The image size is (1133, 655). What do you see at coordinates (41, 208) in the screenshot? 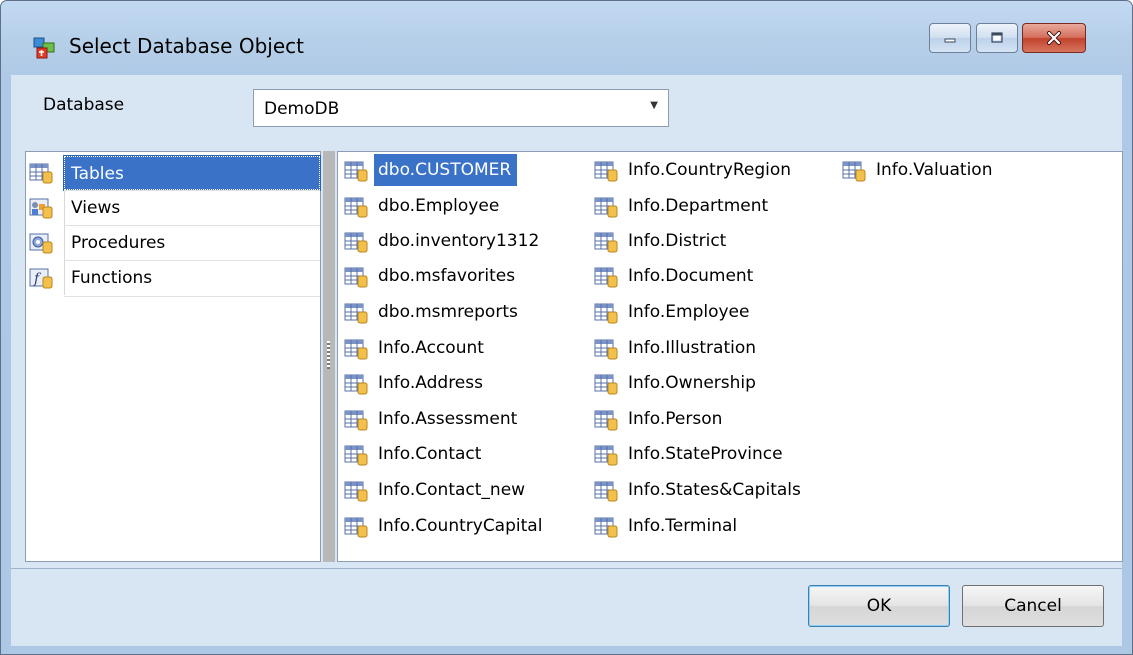
I see `view-icon` at bounding box center [41, 208].